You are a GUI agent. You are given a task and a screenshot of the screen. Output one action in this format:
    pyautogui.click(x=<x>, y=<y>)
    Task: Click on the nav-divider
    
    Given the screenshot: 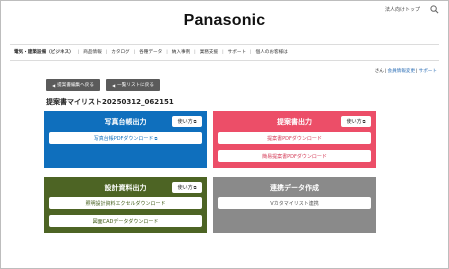 What is the action you would take?
    pyautogui.click(x=224, y=60)
    